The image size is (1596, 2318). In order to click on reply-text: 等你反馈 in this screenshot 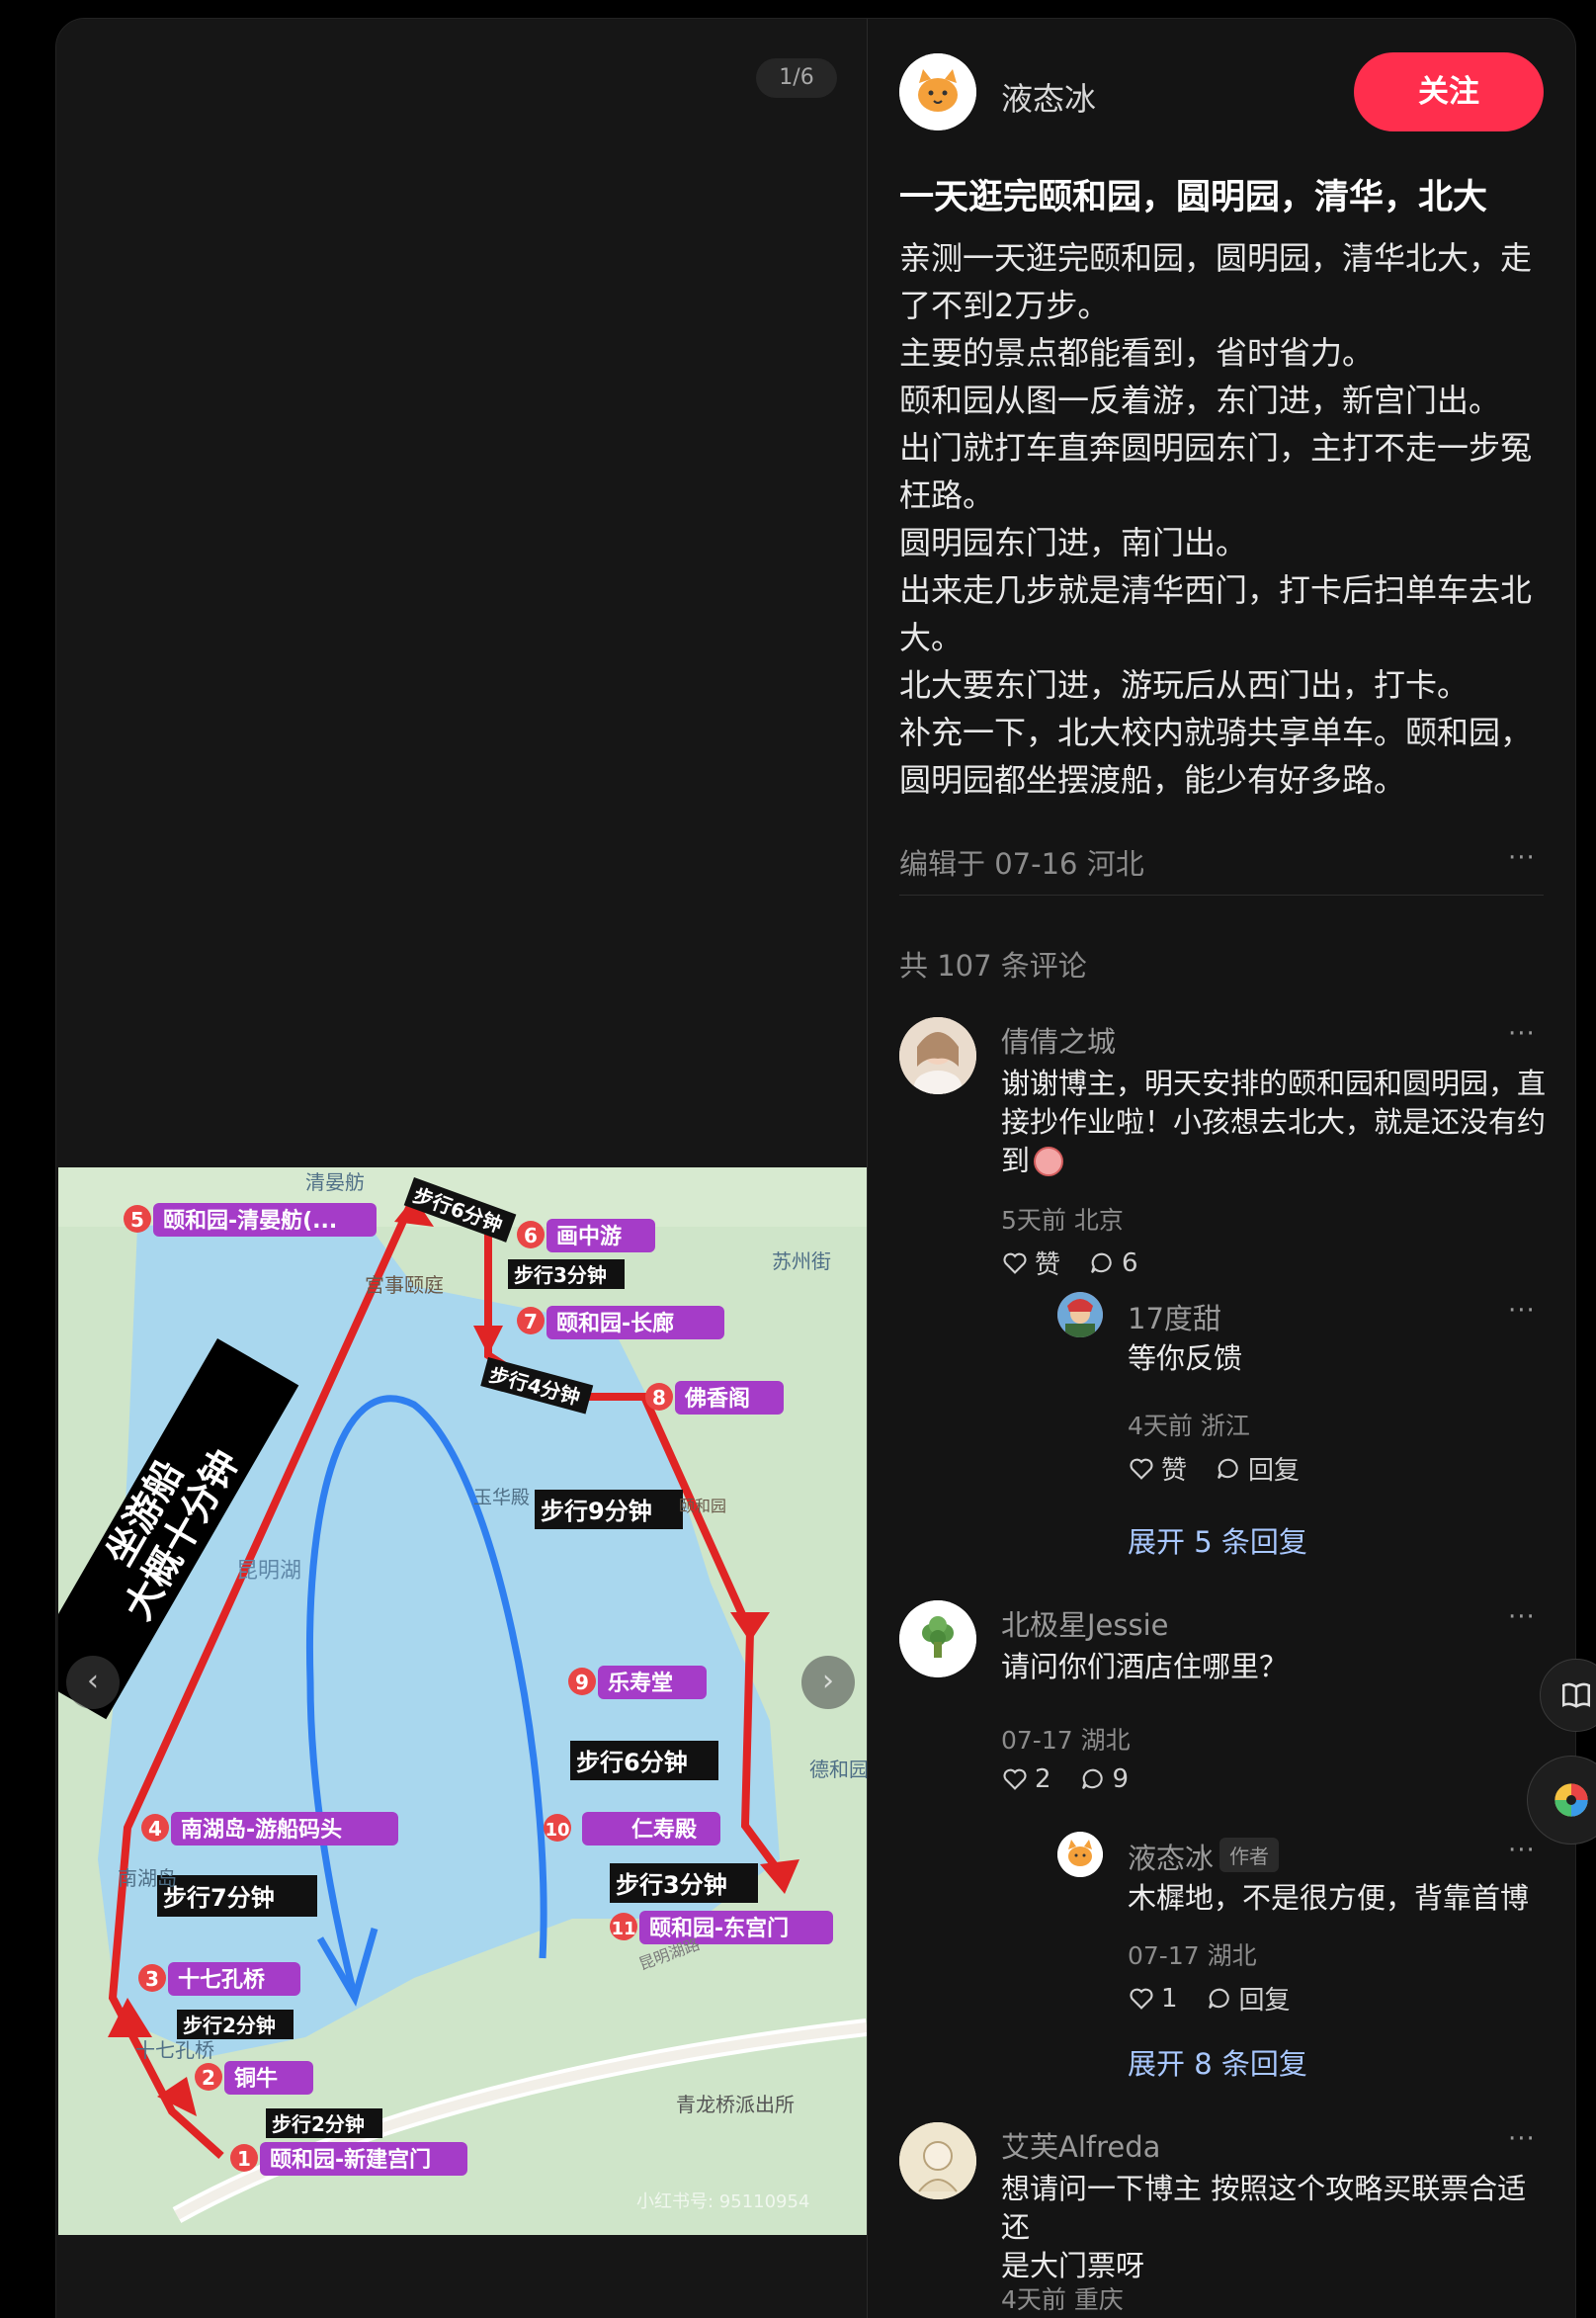, I will do `click(1185, 1358)`.